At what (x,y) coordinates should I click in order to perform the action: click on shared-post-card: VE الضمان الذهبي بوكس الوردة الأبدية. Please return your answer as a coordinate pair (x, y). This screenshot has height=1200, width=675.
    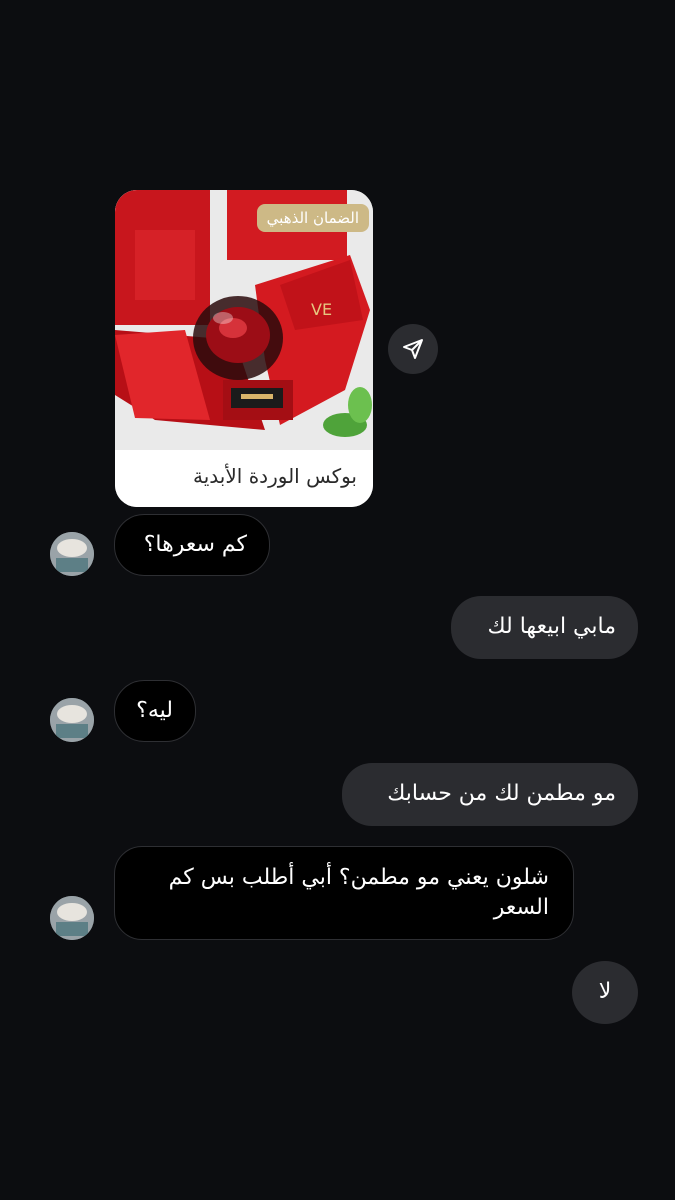
    Looking at the image, I should click on (244, 348).